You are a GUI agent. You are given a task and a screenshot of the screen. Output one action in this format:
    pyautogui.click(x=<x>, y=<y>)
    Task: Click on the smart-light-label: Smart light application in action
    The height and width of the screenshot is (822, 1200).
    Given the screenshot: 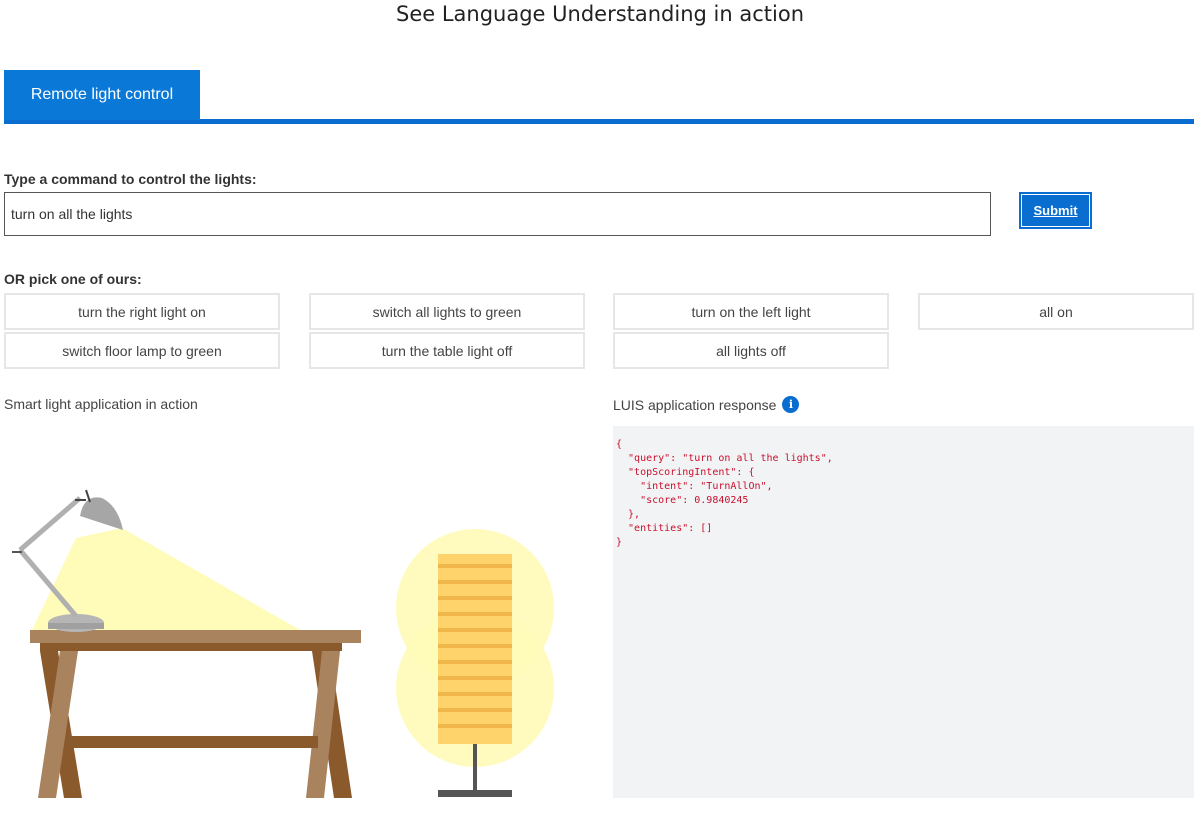 What is the action you would take?
    pyautogui.click(x=101, y=404)
    